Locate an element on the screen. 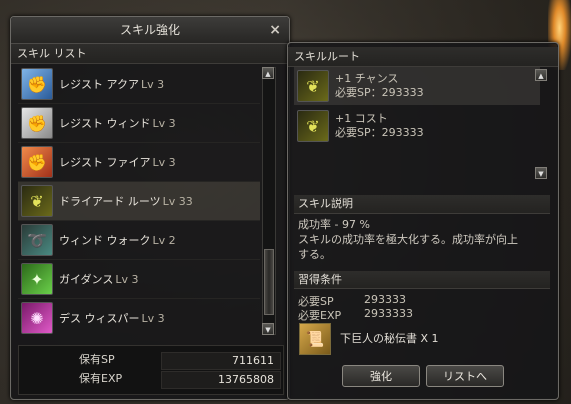 The width and height of the screenshot is (571, 404). skill-item-resist-fire: ✊ レジスト ファイア Lv 3 is located at coordinates (139, 162).